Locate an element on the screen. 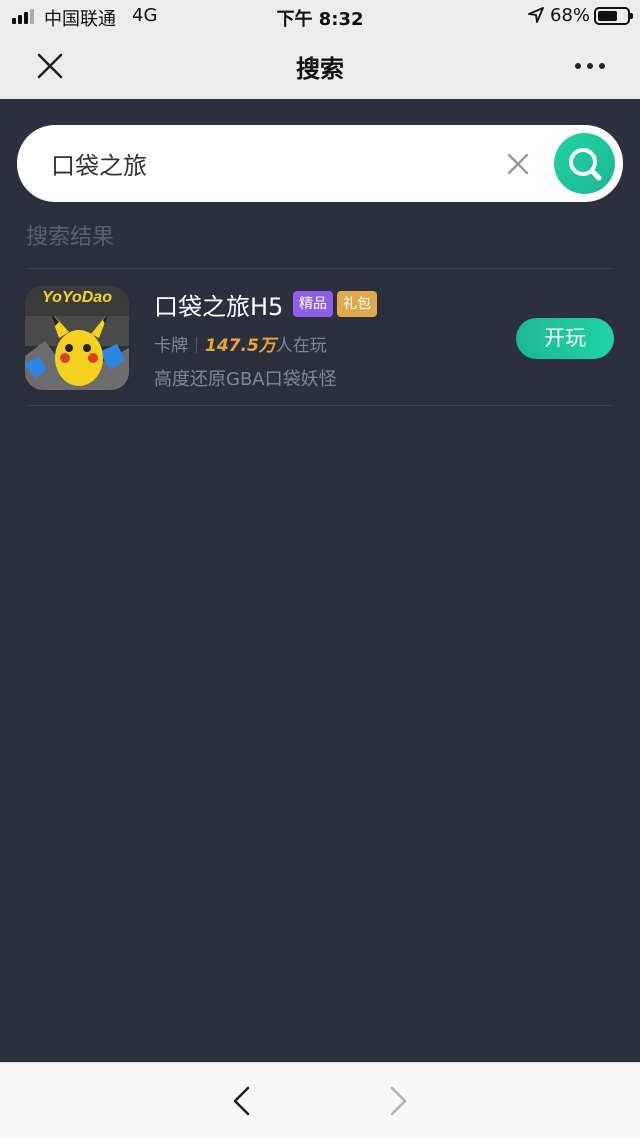  status-bar: 中国联通 4G 下午 8:32 68% is located at coordinates (320, 16).